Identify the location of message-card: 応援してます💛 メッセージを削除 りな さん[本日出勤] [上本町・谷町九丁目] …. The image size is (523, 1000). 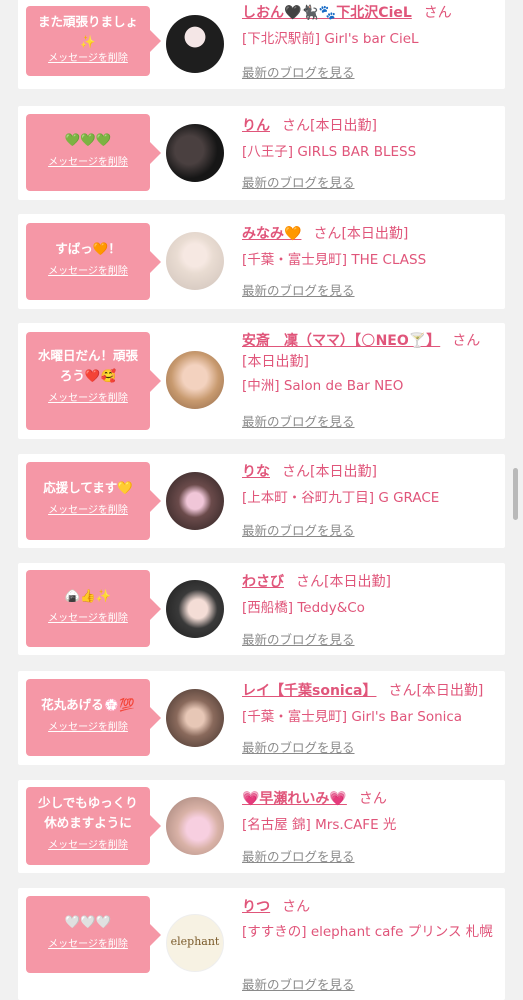
(261, 501).